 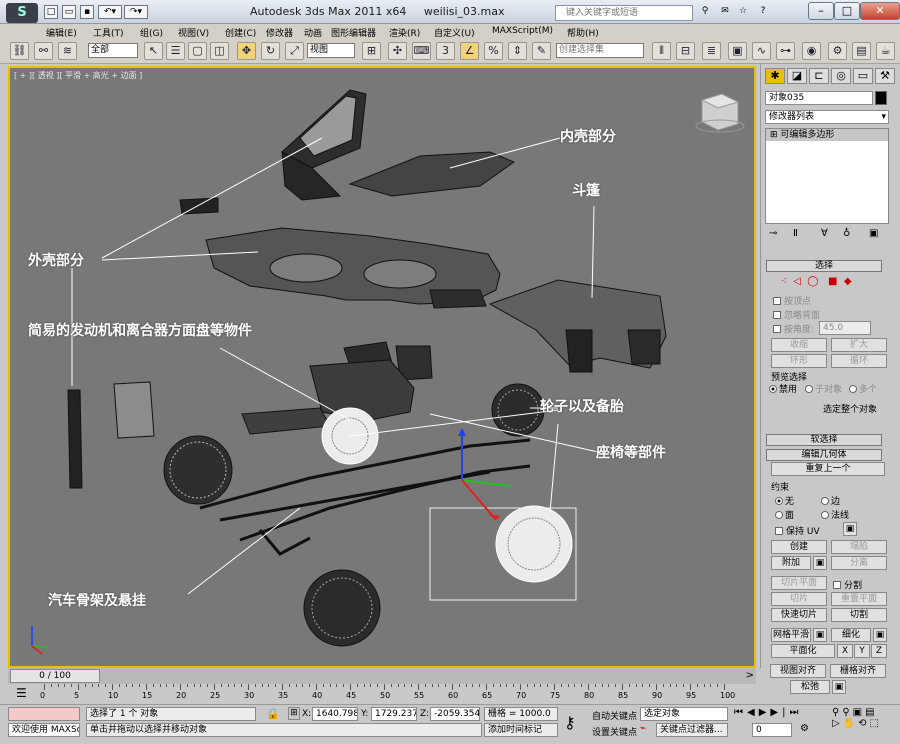 What do you see at coordinates (847, 712) in the screenshot?
I see `zoom-all-icon: ⚲` at bounding box center [847, 712].